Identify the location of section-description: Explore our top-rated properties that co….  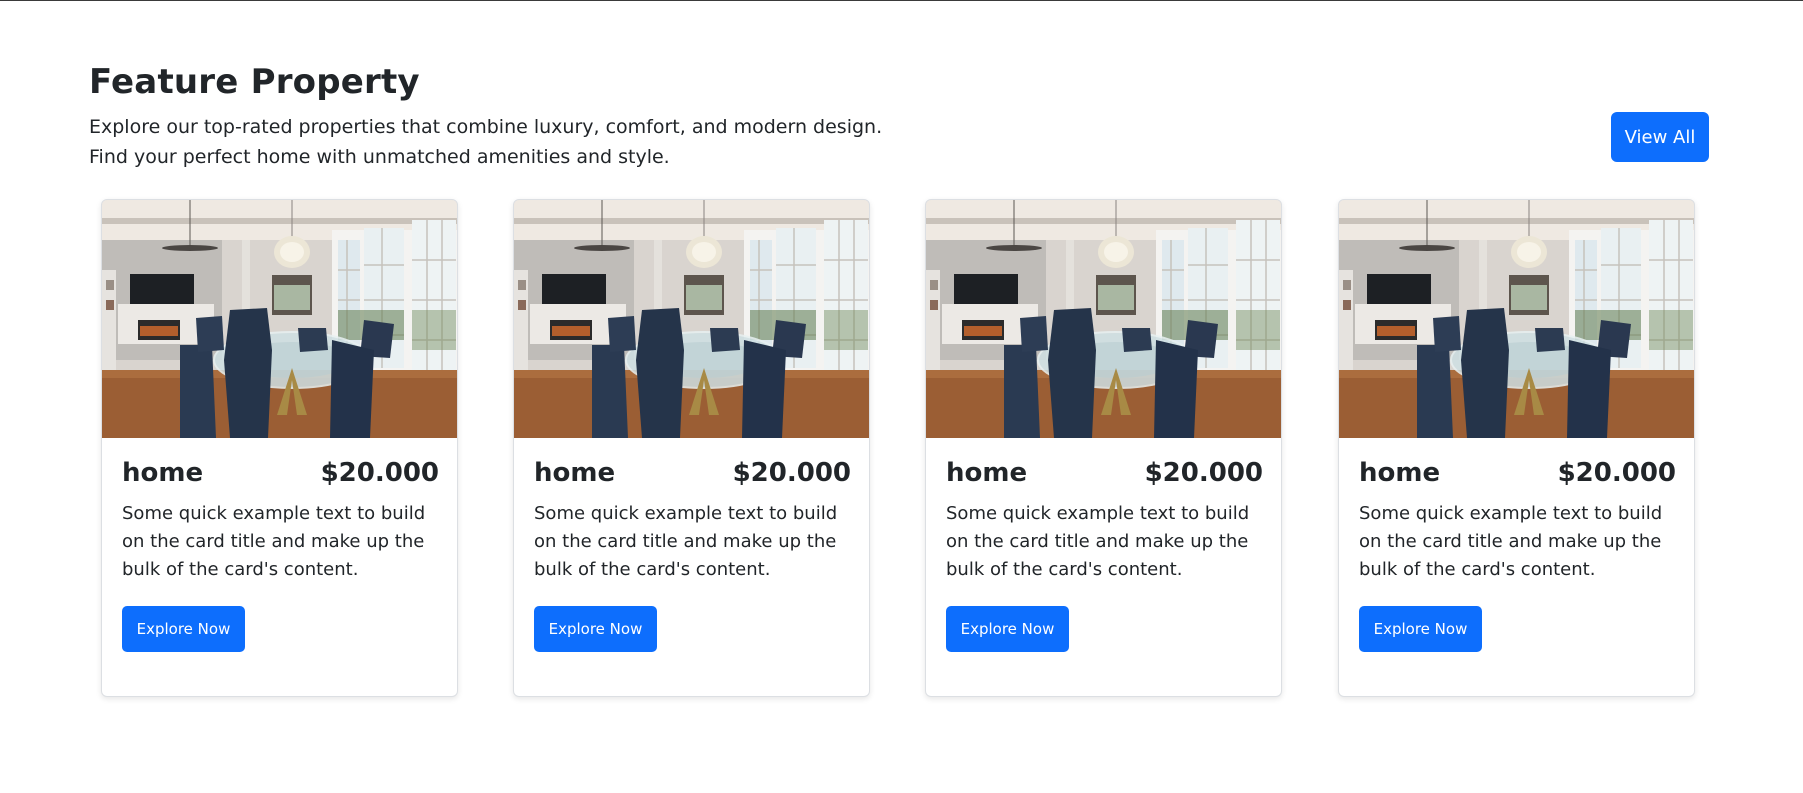
(486, 142).